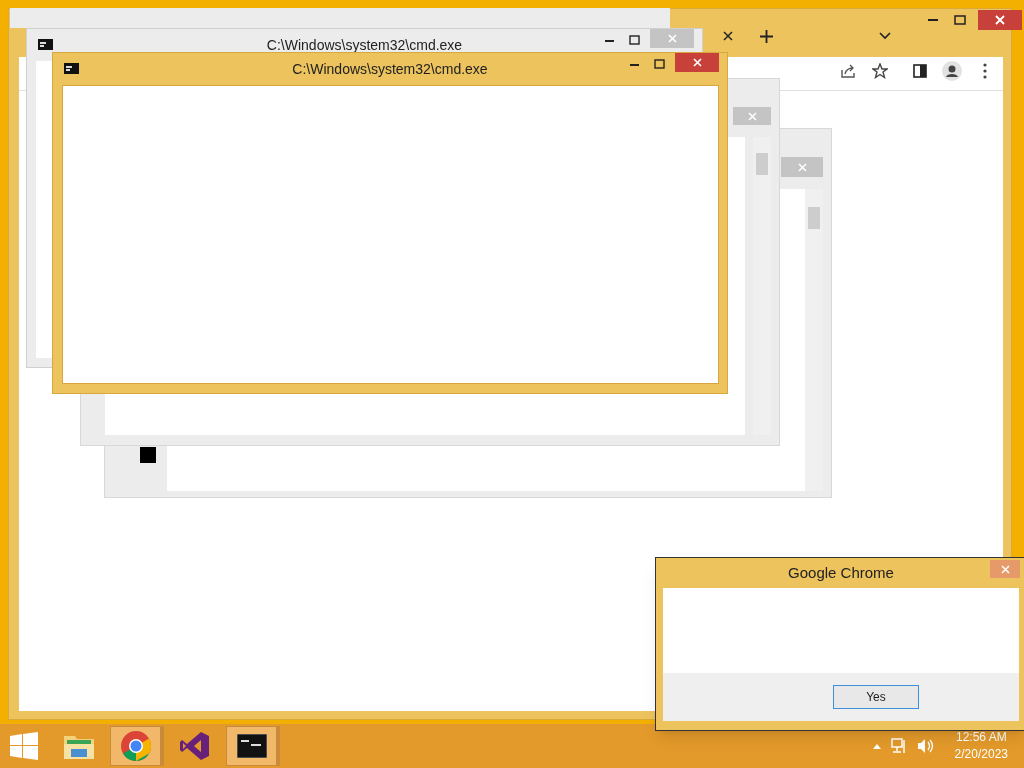  What do you see at coordinates (876, 697) in the screenshot?
I see `yes-button: Yes` at bounding box center [876, 697].